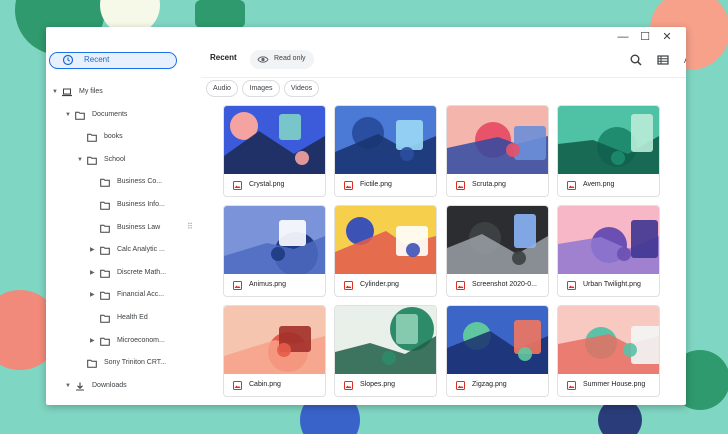 The image size is (728, 434). I want to click on file-card: Cylinder.png, so click(385, 251).